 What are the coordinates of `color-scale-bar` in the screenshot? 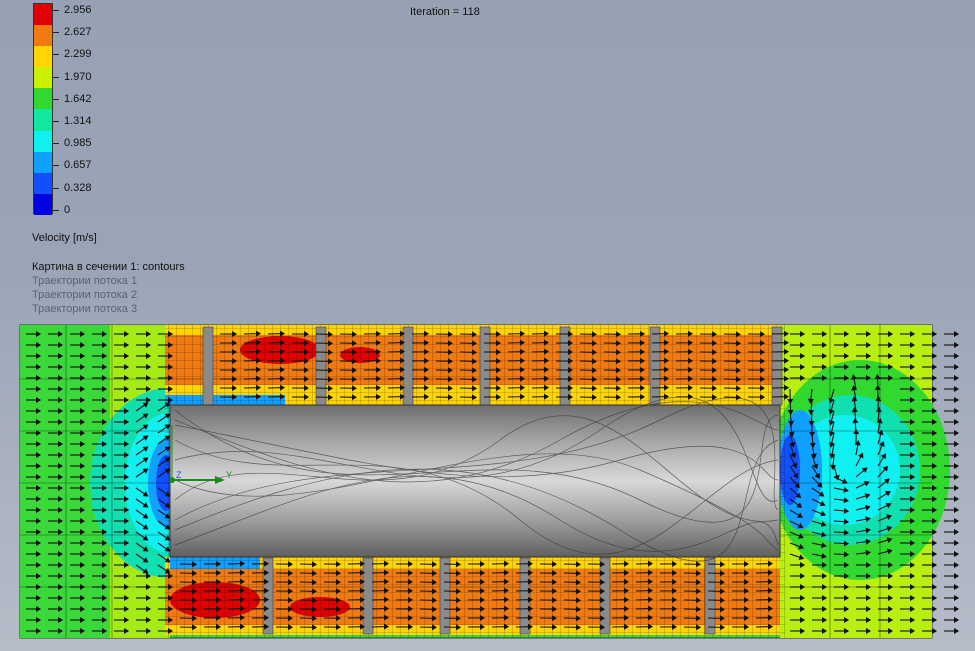 It's located at (43, 109).